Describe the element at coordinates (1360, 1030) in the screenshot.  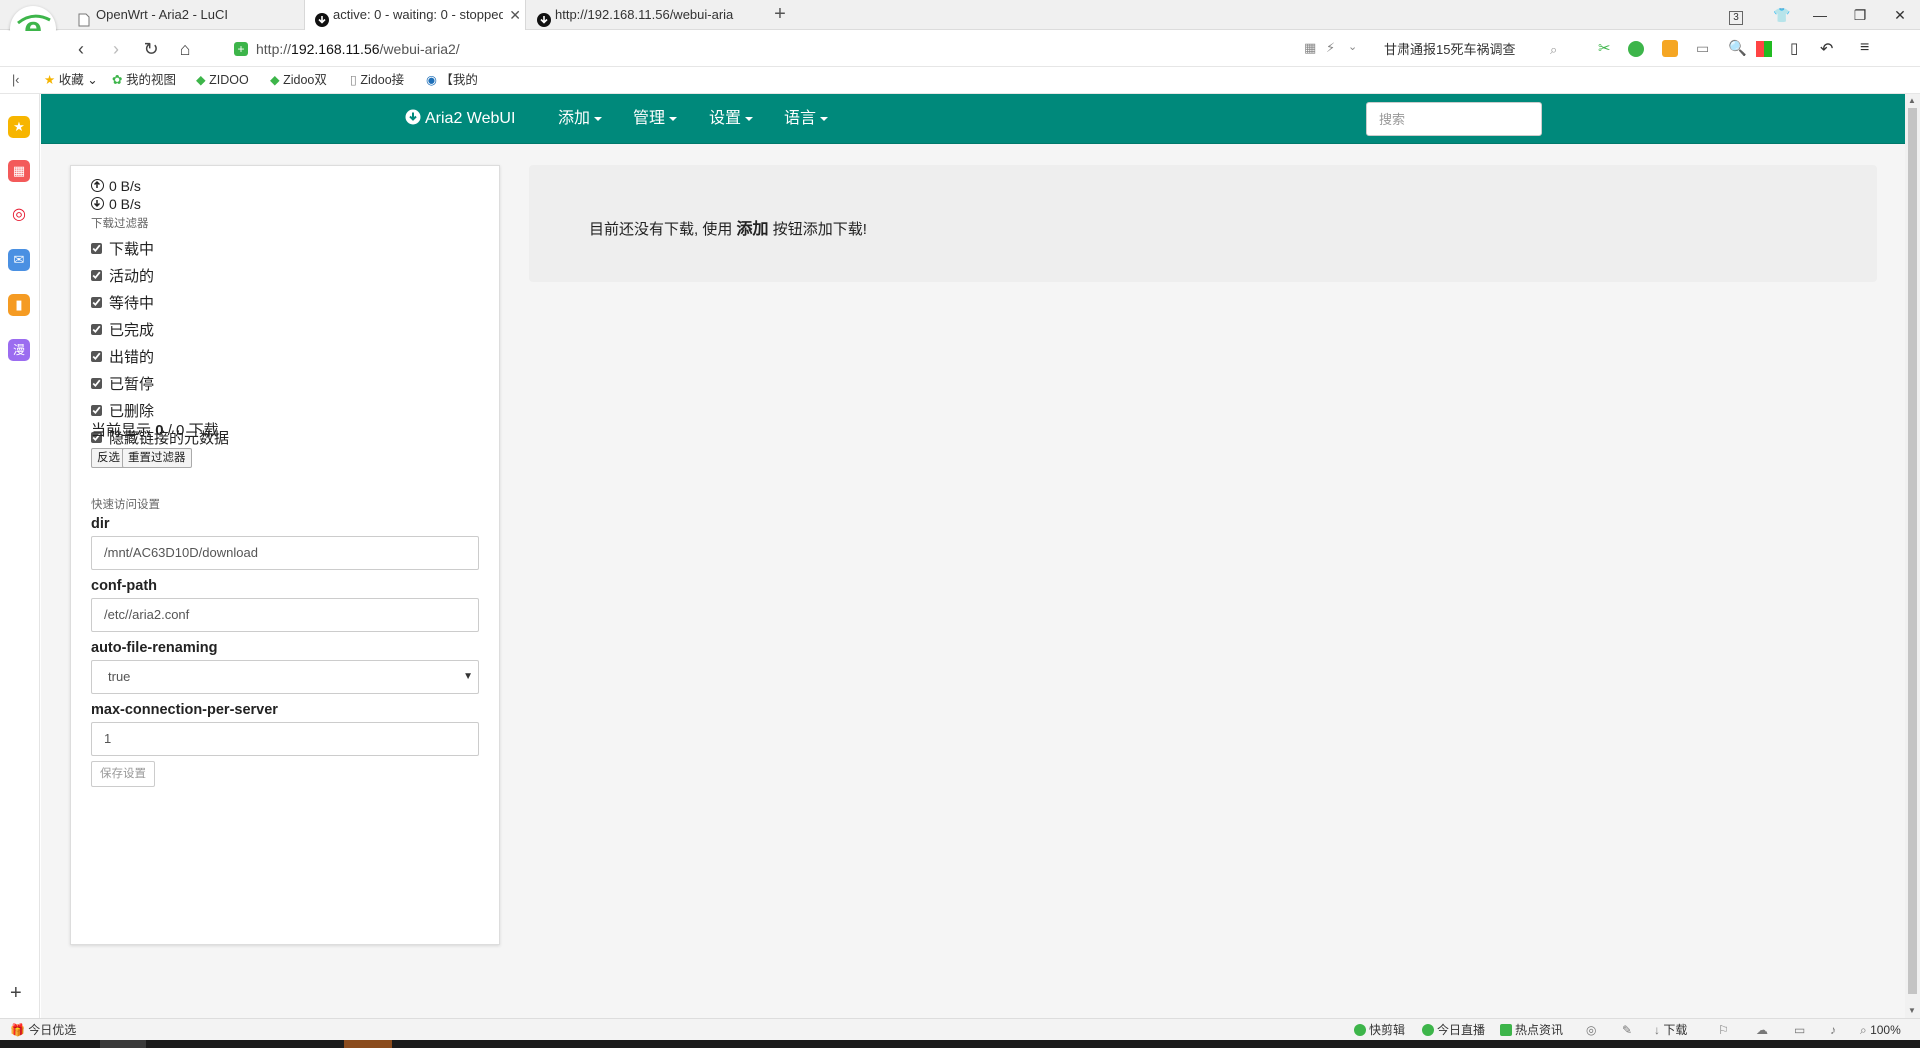
I see `play-icon` at that location.